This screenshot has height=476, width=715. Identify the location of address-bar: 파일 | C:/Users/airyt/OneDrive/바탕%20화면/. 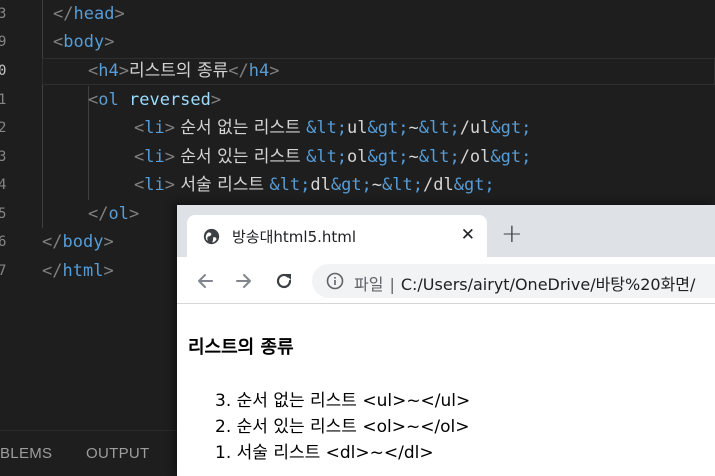
(513, 281).